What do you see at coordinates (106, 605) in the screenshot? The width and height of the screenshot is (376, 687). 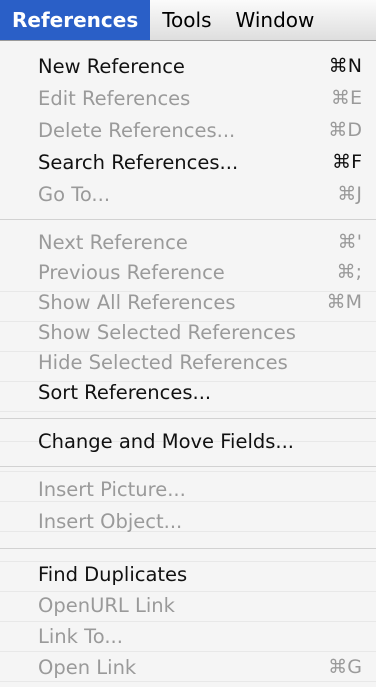 I see `menu-item-label: OpenURL Link` at bounding box center [106, 605].